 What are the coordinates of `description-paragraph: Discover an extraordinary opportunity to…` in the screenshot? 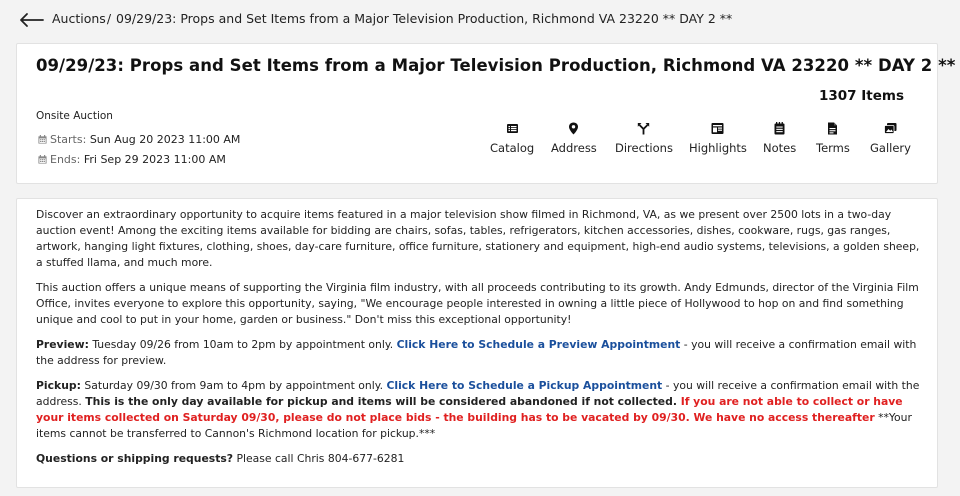 It's located at (478, 238).